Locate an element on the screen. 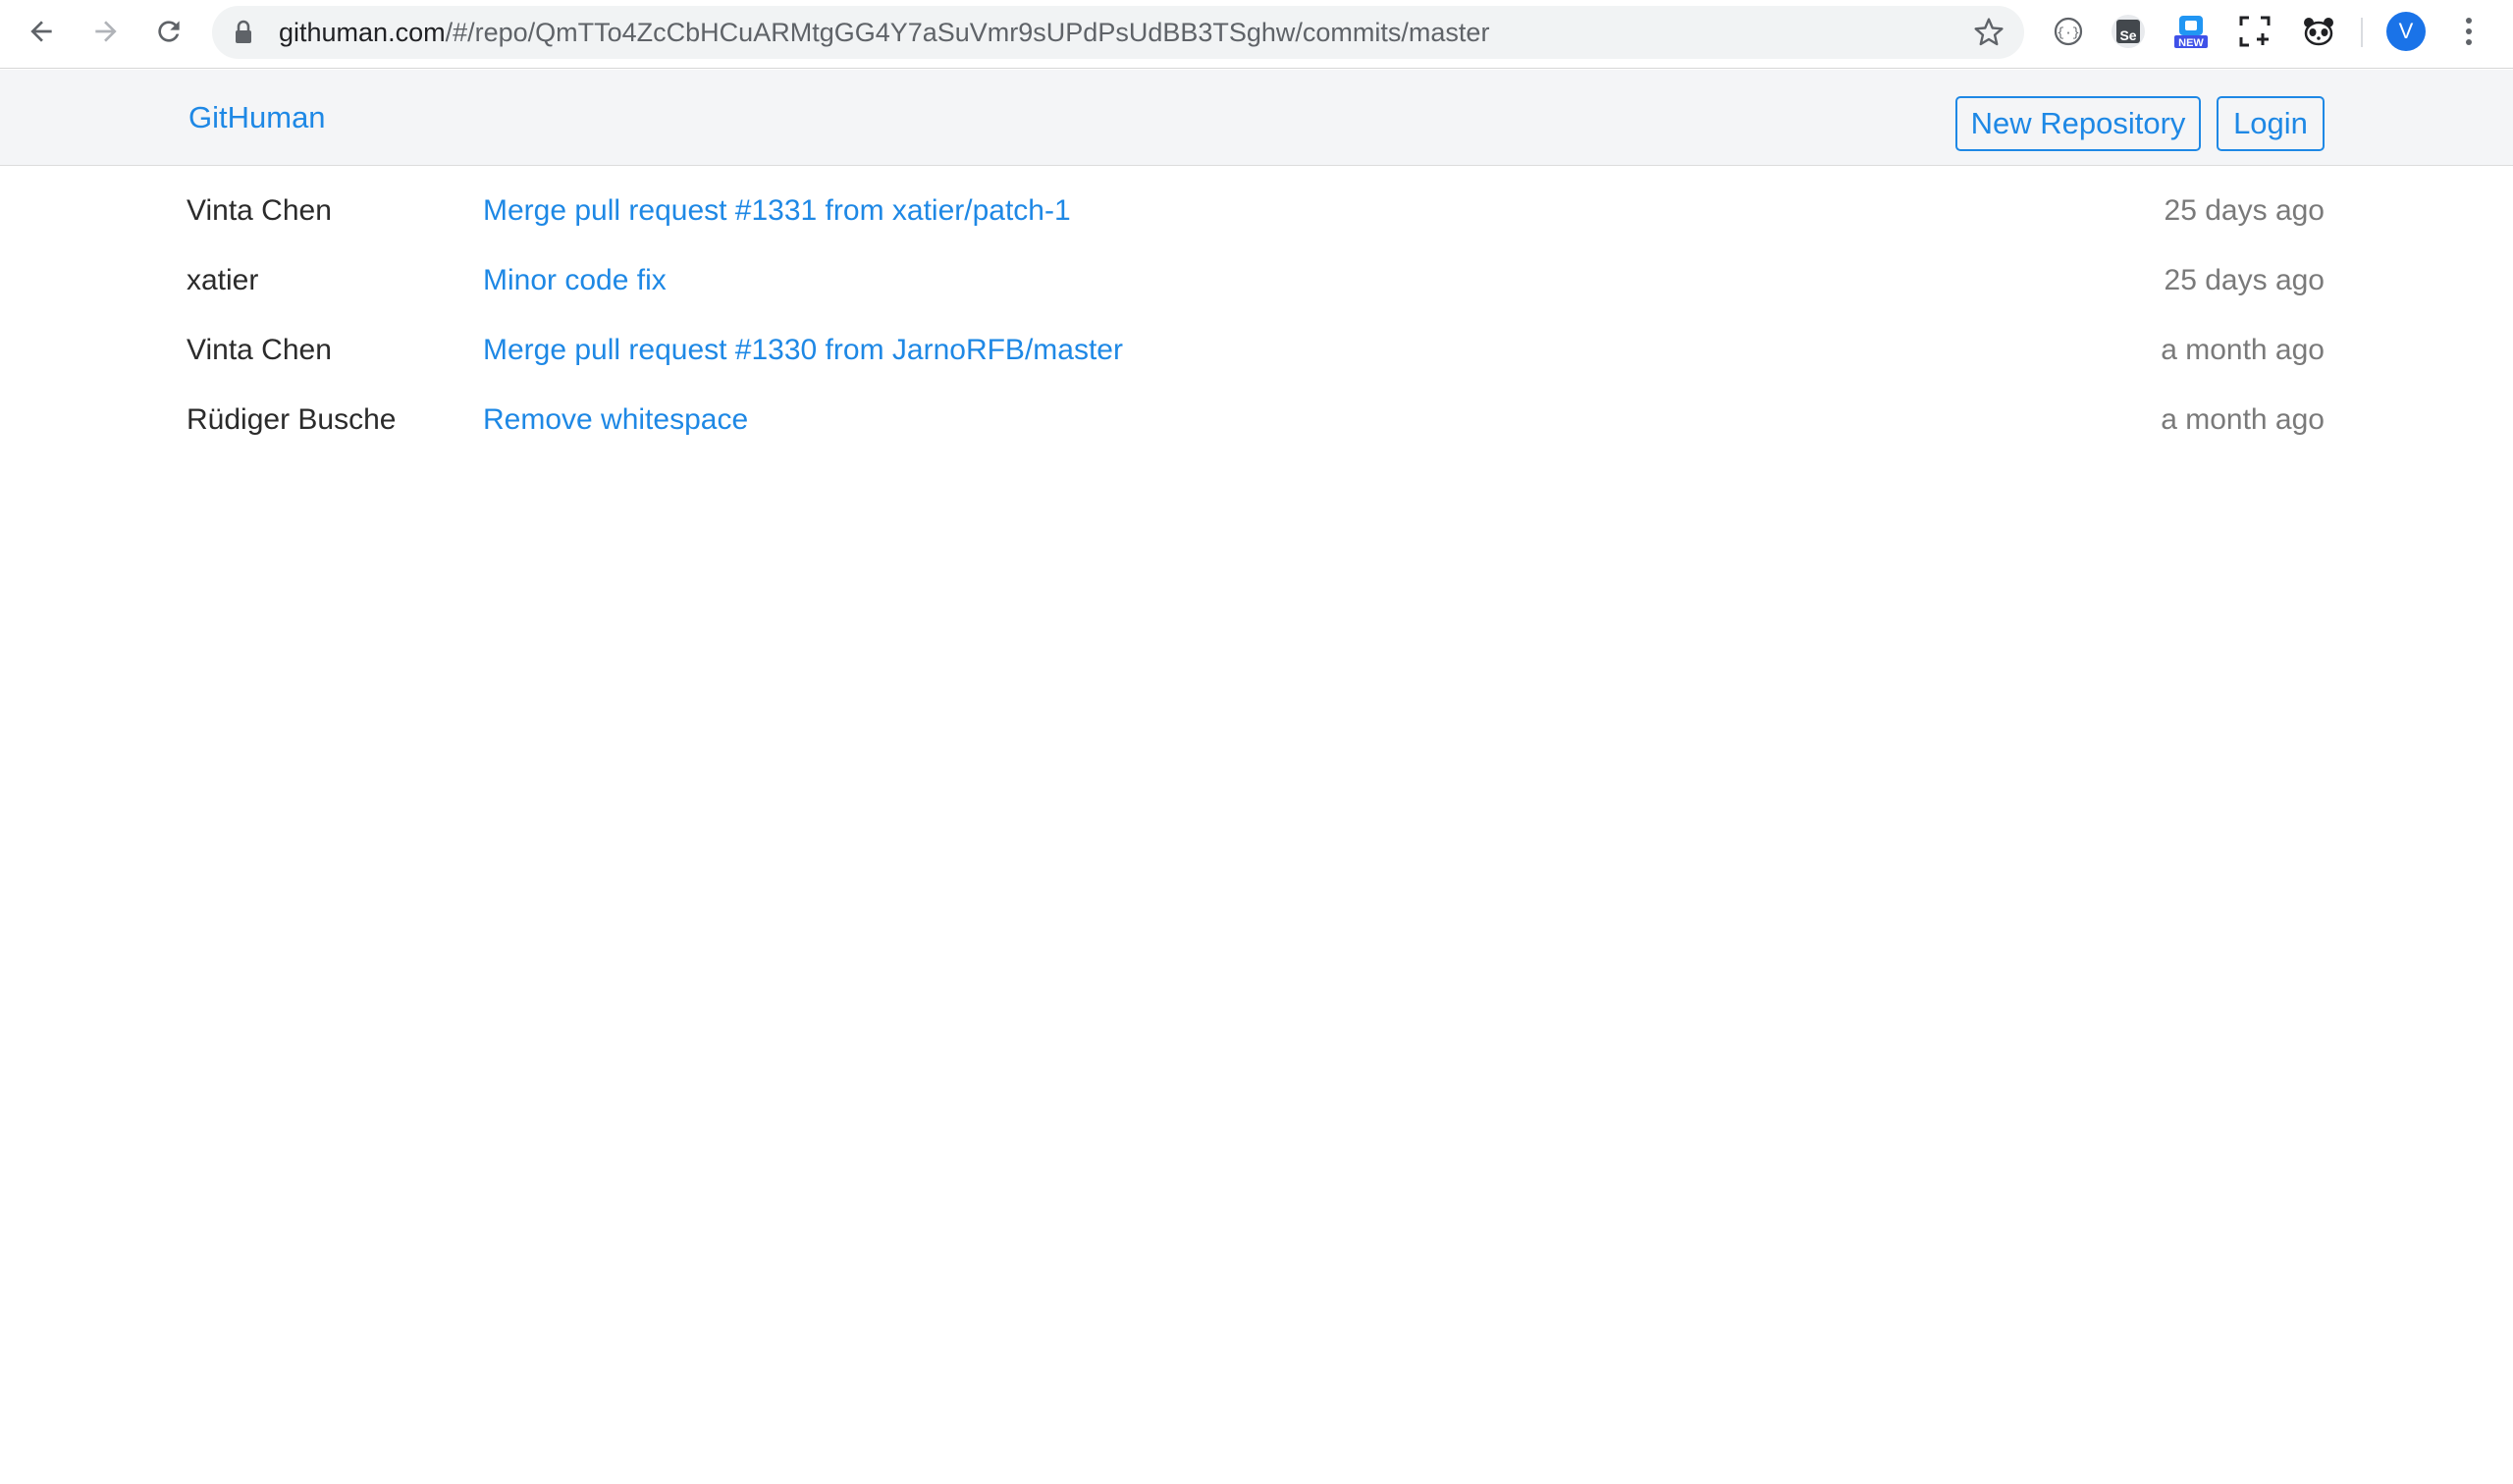  panda-extension is located at coordinates (2319, 31).